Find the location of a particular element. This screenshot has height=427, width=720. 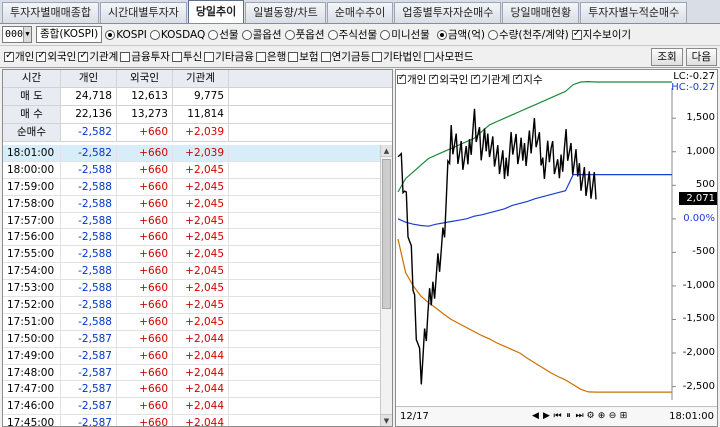

individual-cell: -2,587 is located at coordinates (89, 355).